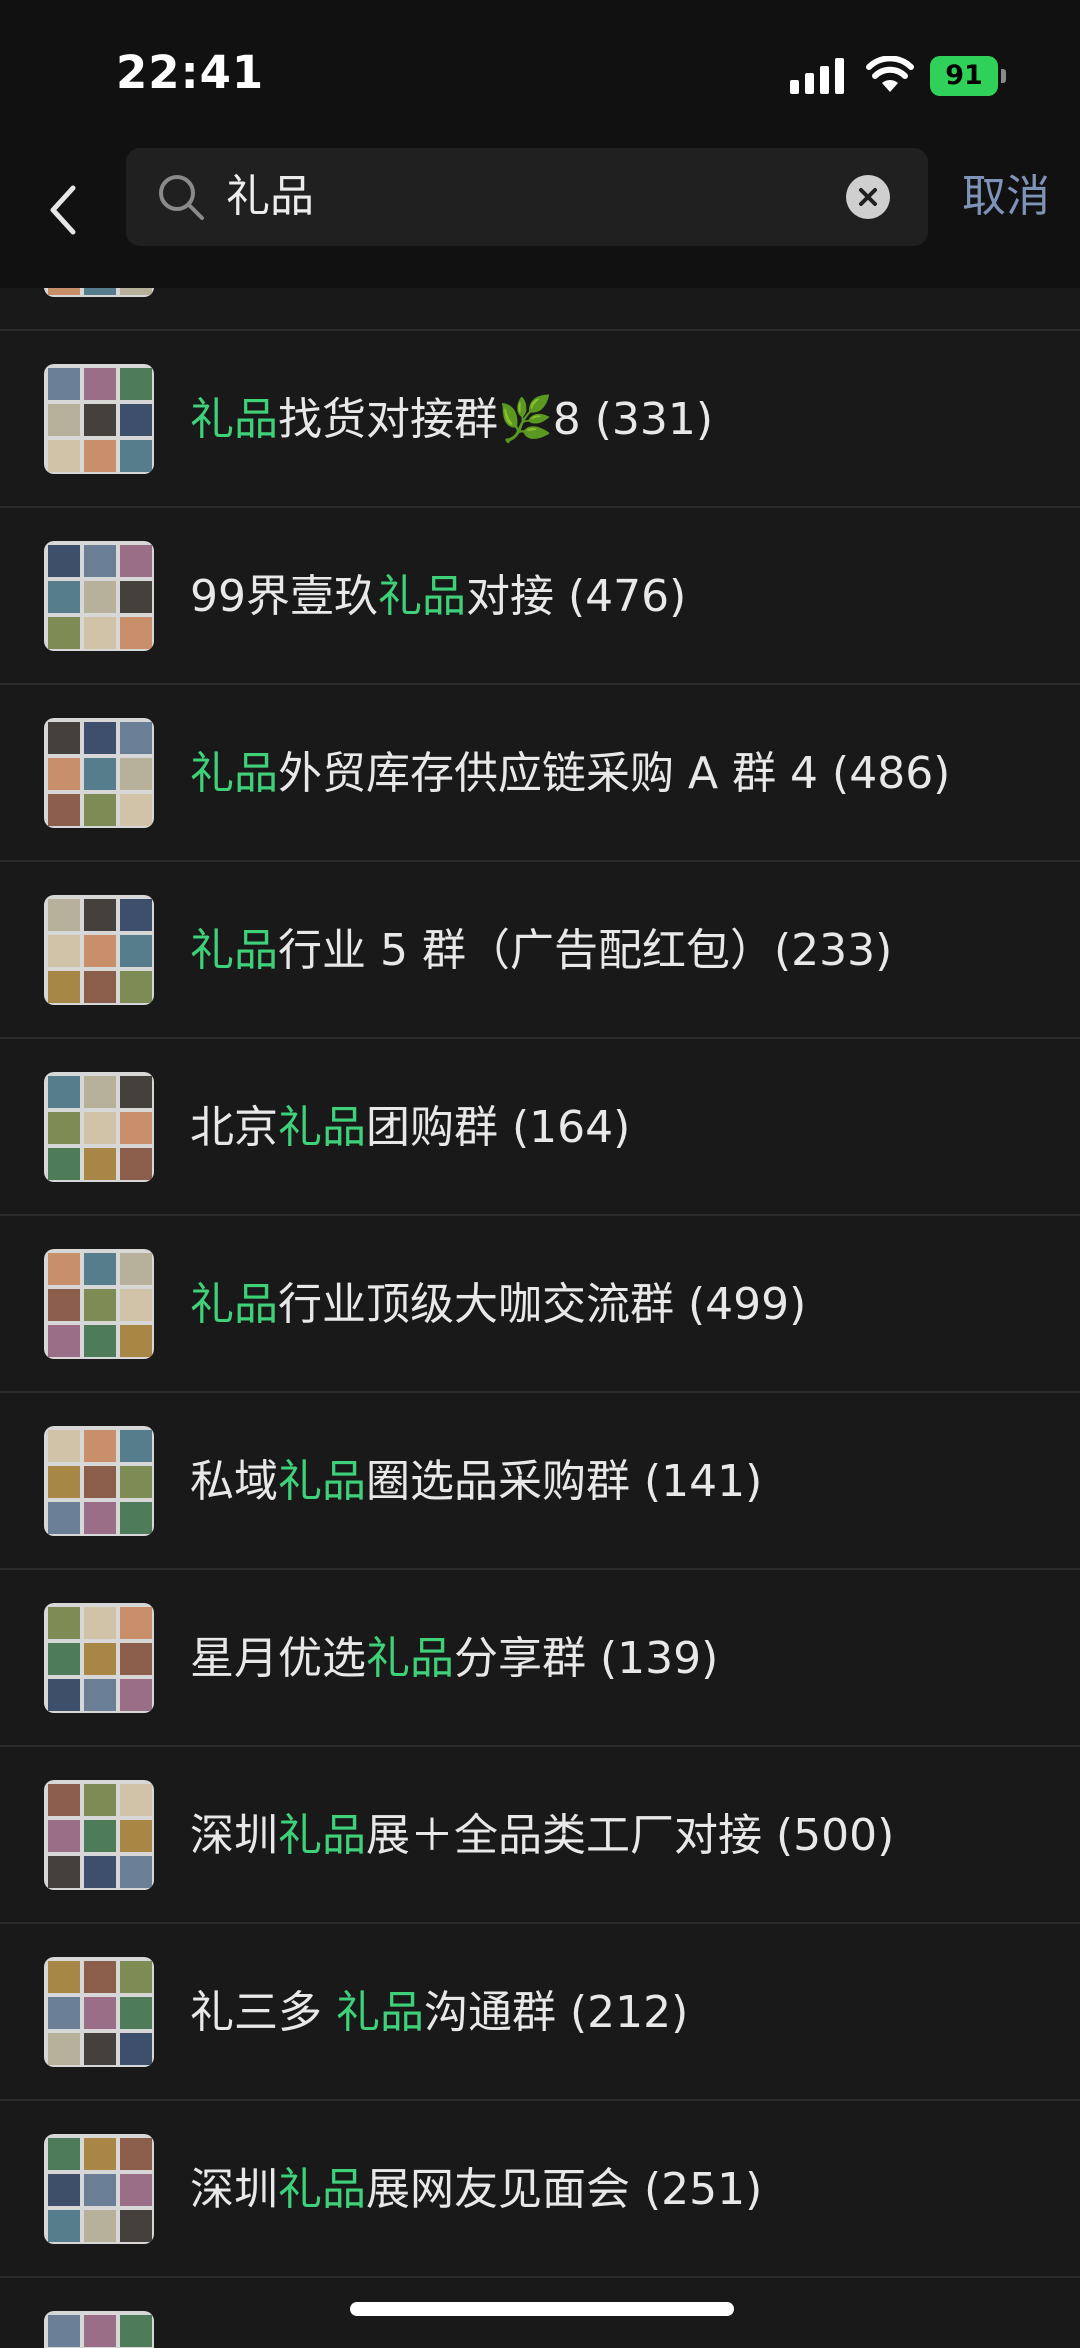 The image size is (1080, 2348). Describe the element at coordinates (284, 596) in the screenshot. I see `group-name-prefix: 99界壹玖` at that location.